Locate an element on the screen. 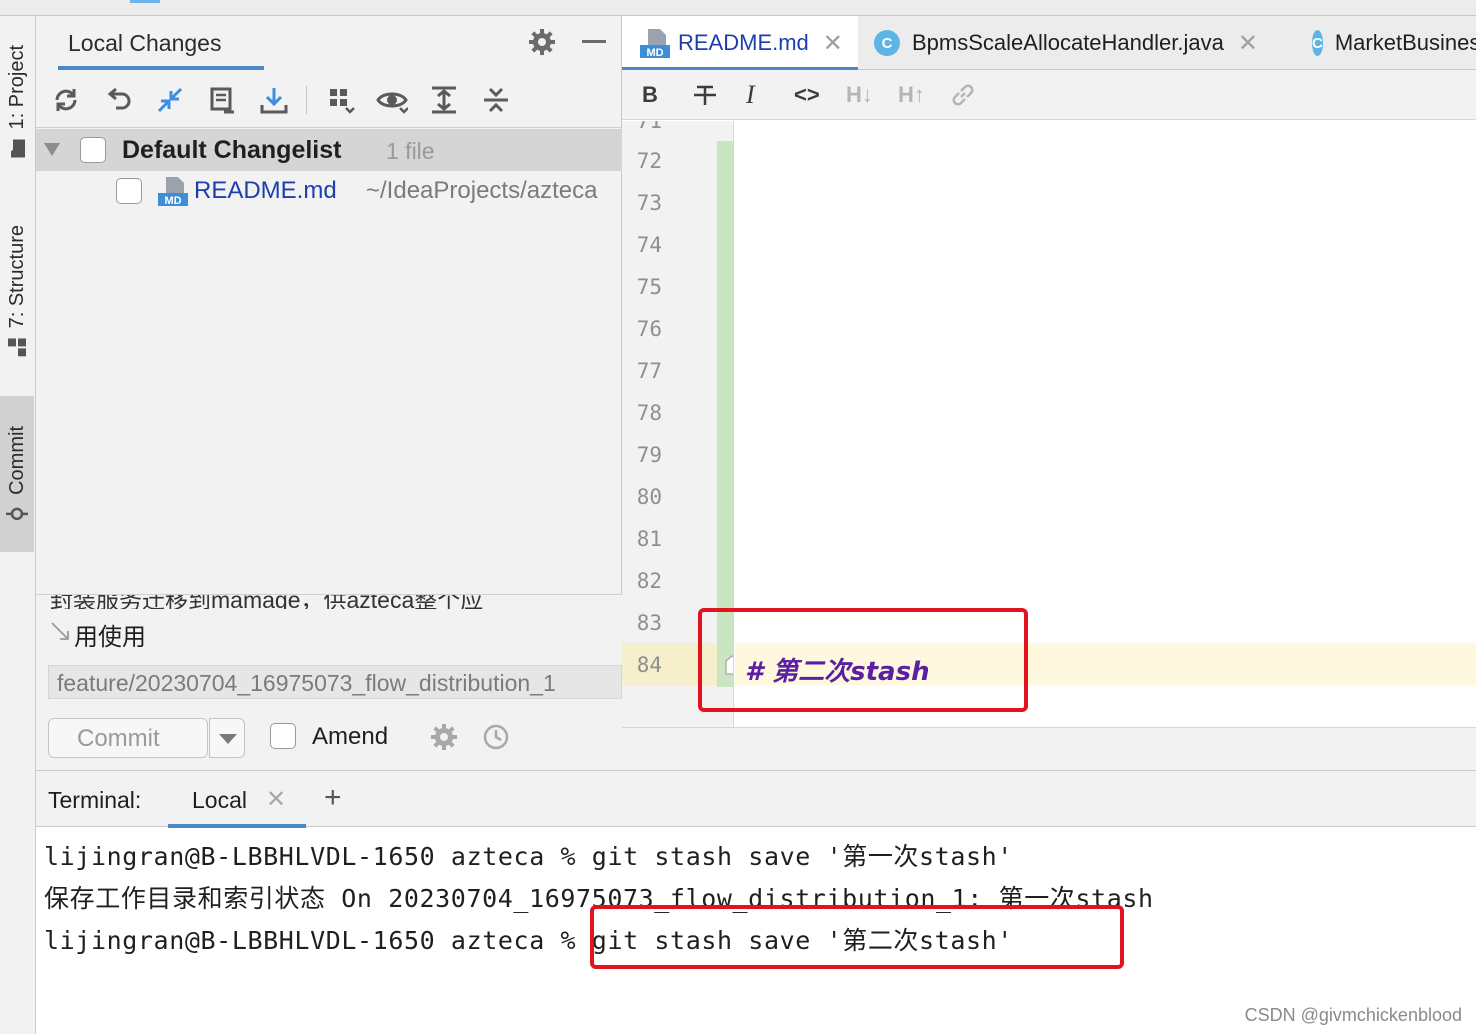  line-number: 79 is located at coordinates (649, 455).